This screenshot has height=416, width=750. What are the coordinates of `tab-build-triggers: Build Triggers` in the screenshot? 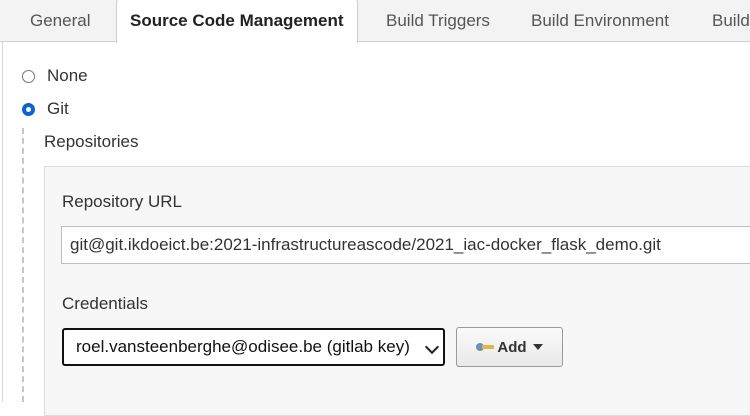 It's located at (438, 21).